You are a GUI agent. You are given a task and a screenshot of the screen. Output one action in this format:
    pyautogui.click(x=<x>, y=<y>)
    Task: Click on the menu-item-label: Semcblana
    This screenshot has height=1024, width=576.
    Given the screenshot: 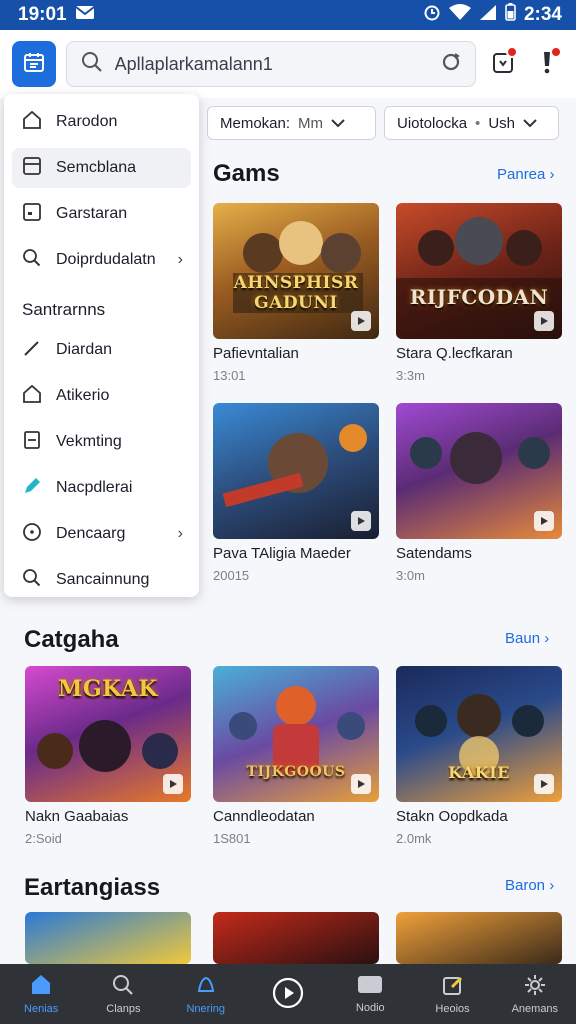 What is the action you would take?
    pyautogui.click(x=96, y=167)
    